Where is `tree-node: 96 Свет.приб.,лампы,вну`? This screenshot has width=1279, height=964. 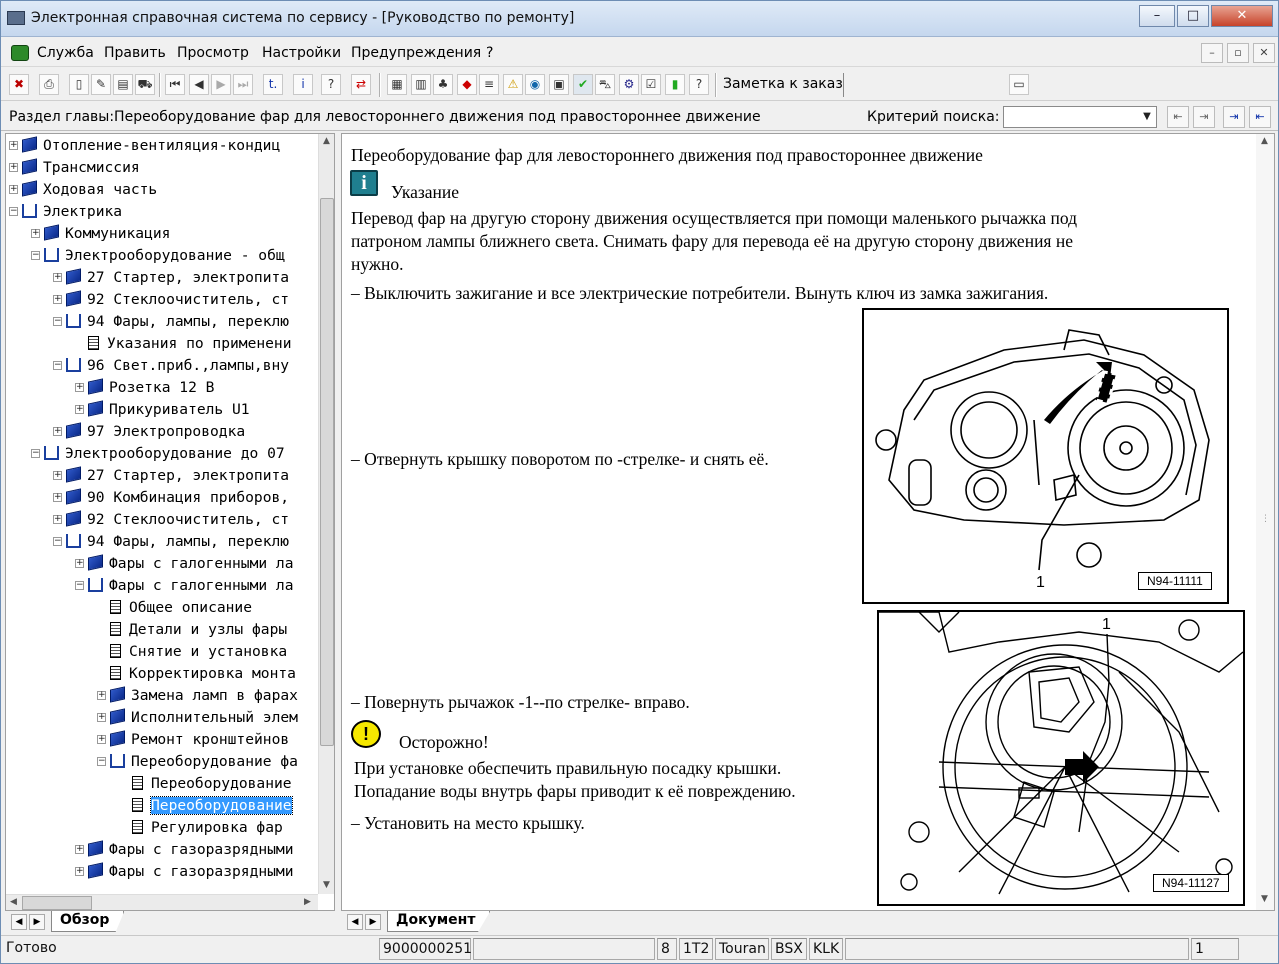 tree-node: 96 Свет.приб.,лампы,вну is located at coordinates (177, 366).